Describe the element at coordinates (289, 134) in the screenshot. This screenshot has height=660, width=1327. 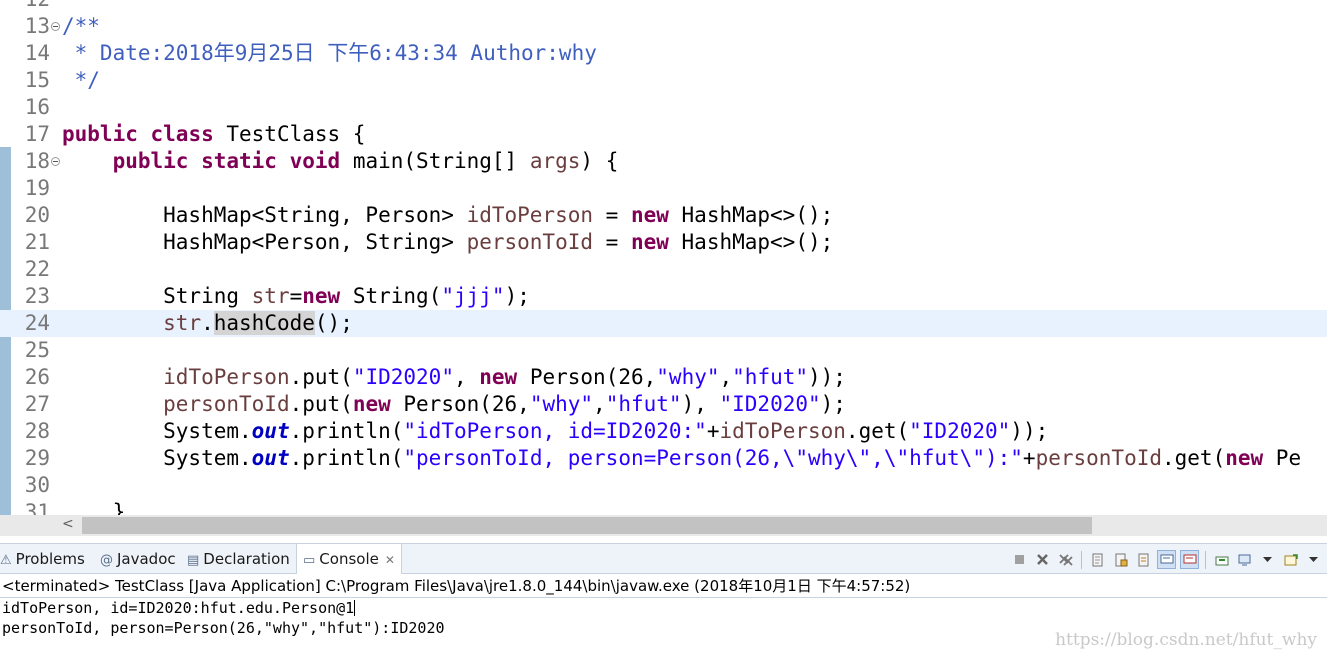
I see `code-token: TestClass {` at that location.